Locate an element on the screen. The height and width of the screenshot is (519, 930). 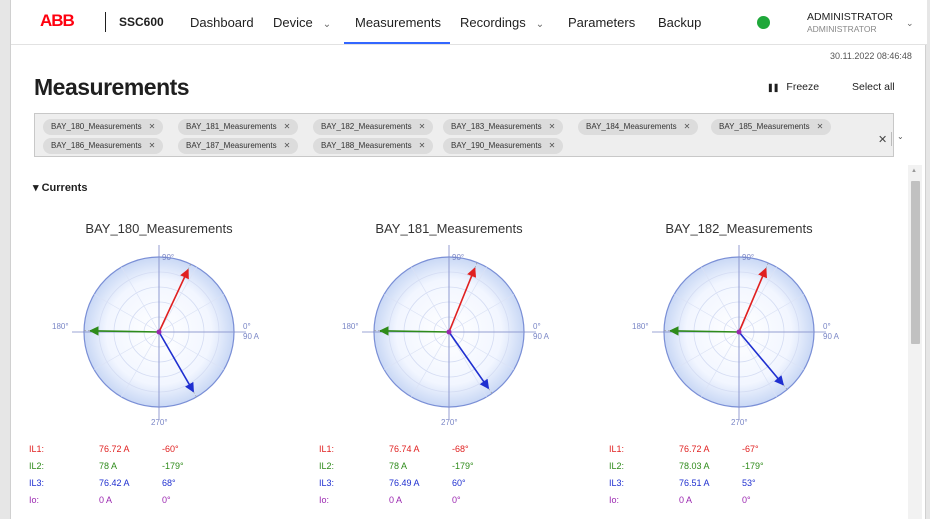
phasor-magnitude: 76.72 A is located at coordinates (114, 449).